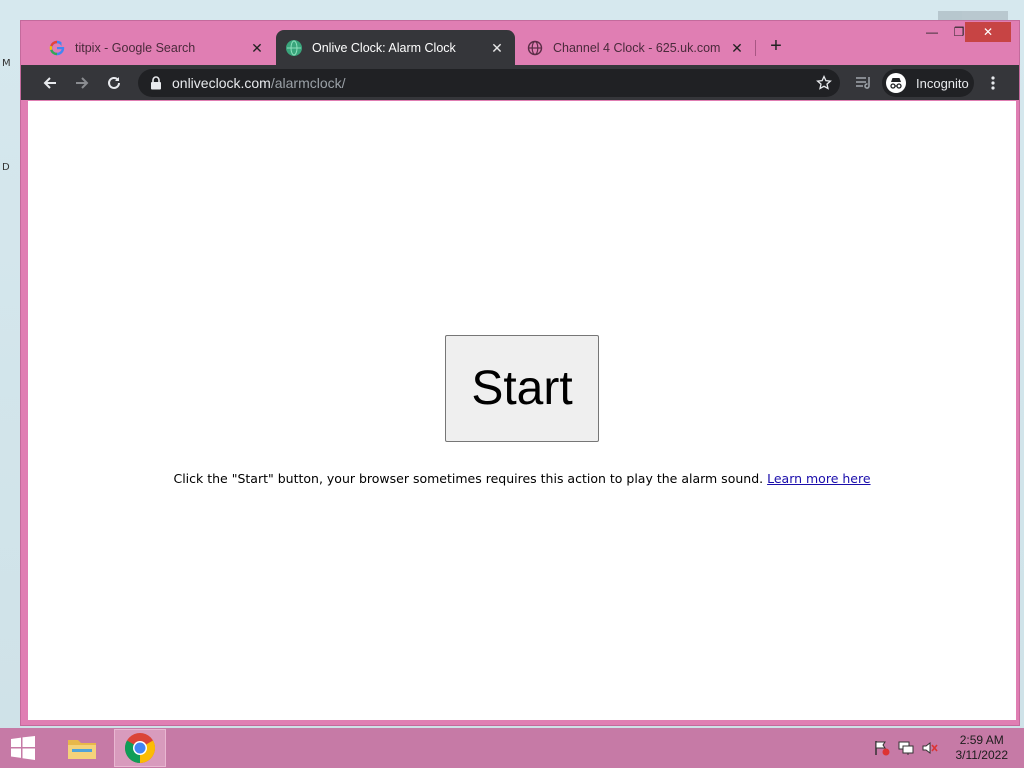  Describe the element at coordinates (57, 48) in the screenshot. I see `google-g-icon` at that location.